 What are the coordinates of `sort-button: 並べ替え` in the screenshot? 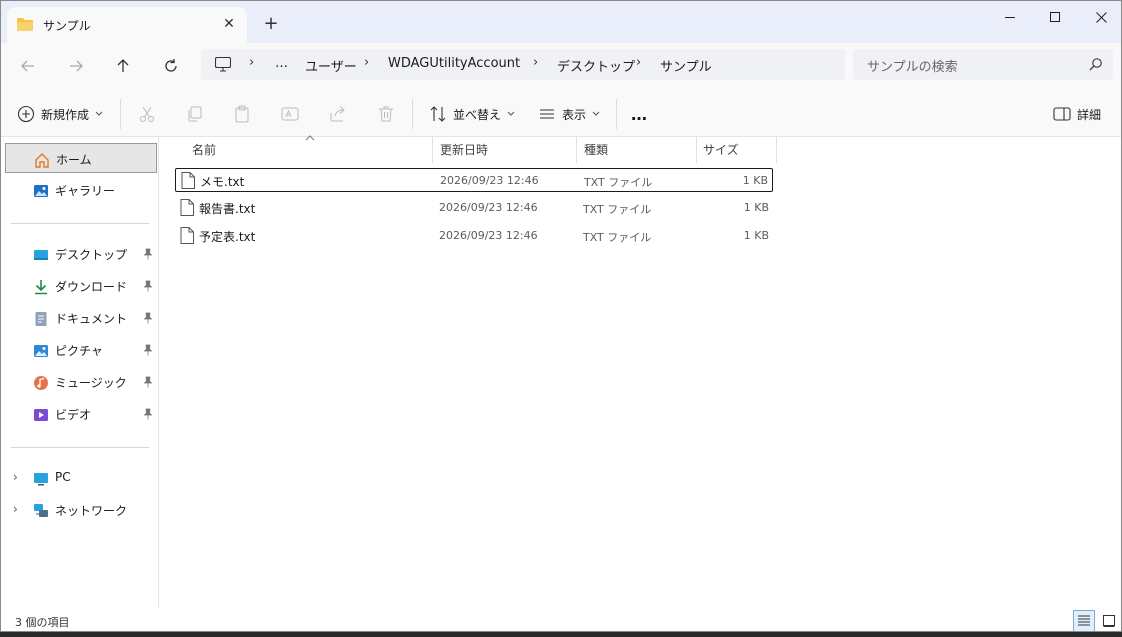 It's located at (472, 114).